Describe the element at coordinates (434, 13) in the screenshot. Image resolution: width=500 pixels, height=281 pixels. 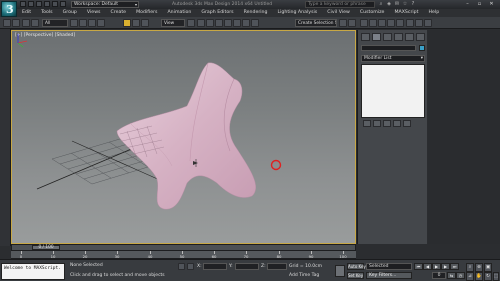
I see `menu-help: Help` at that location.